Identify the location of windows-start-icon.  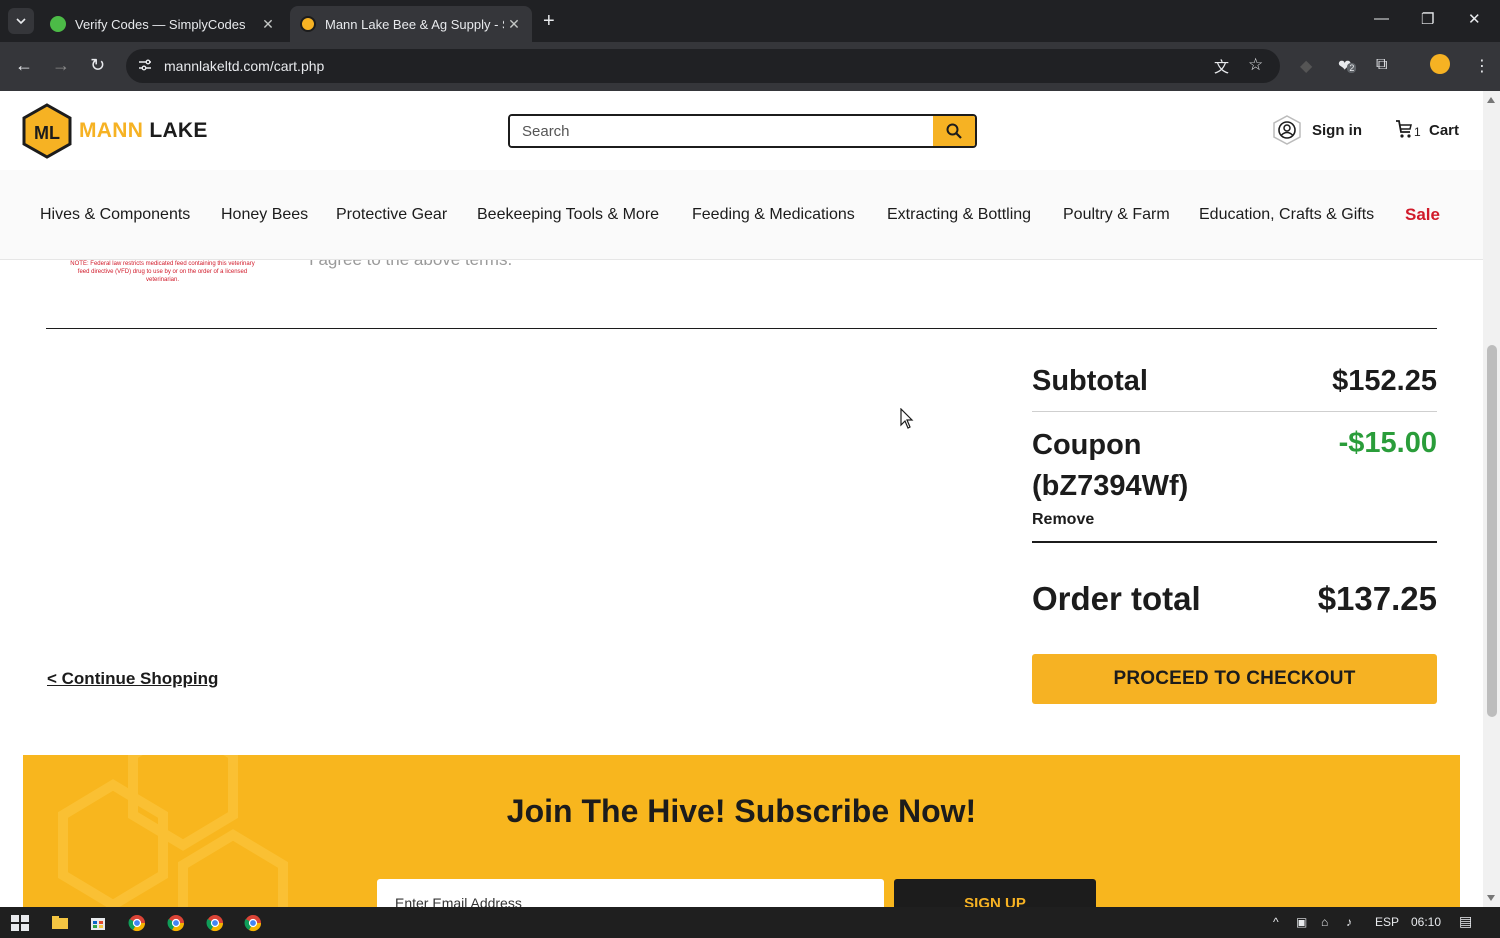
(20, 923).